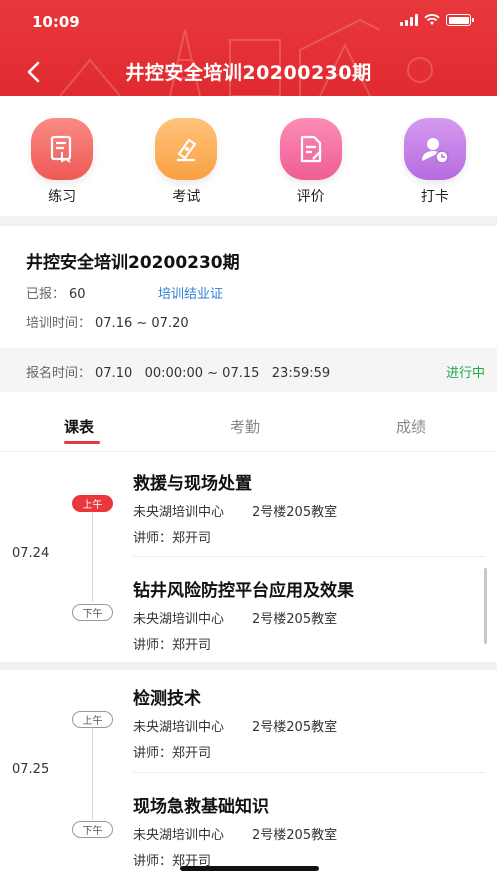 The height and width of the screenshot is (883, 497). I want to click on enrolled-value: 60, so click(77, 294).